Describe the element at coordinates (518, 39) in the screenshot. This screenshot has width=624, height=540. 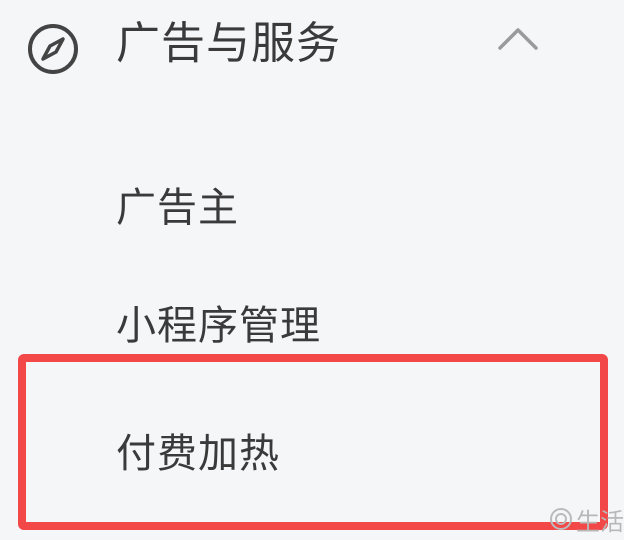
I see `chevron-up-icon` at that location.